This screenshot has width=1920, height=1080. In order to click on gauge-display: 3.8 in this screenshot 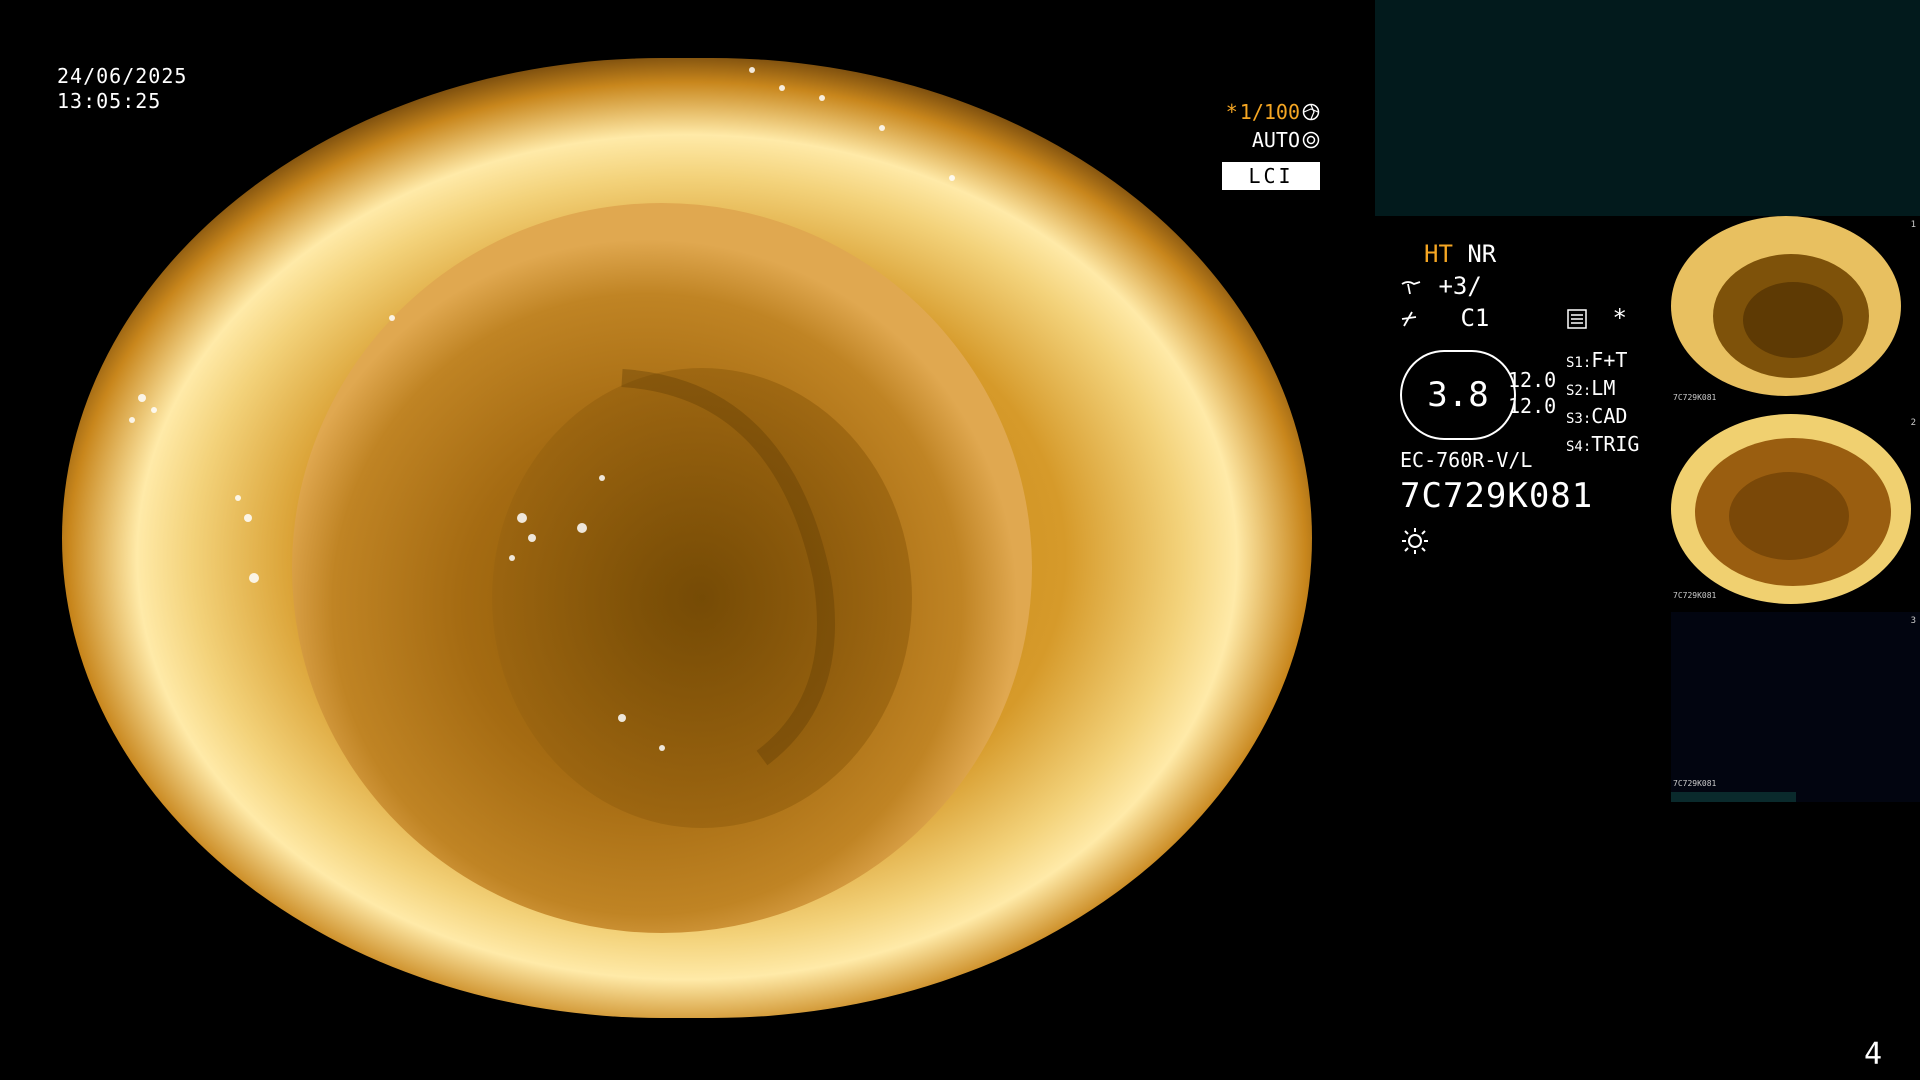, I will do `click(1458, 395)`.